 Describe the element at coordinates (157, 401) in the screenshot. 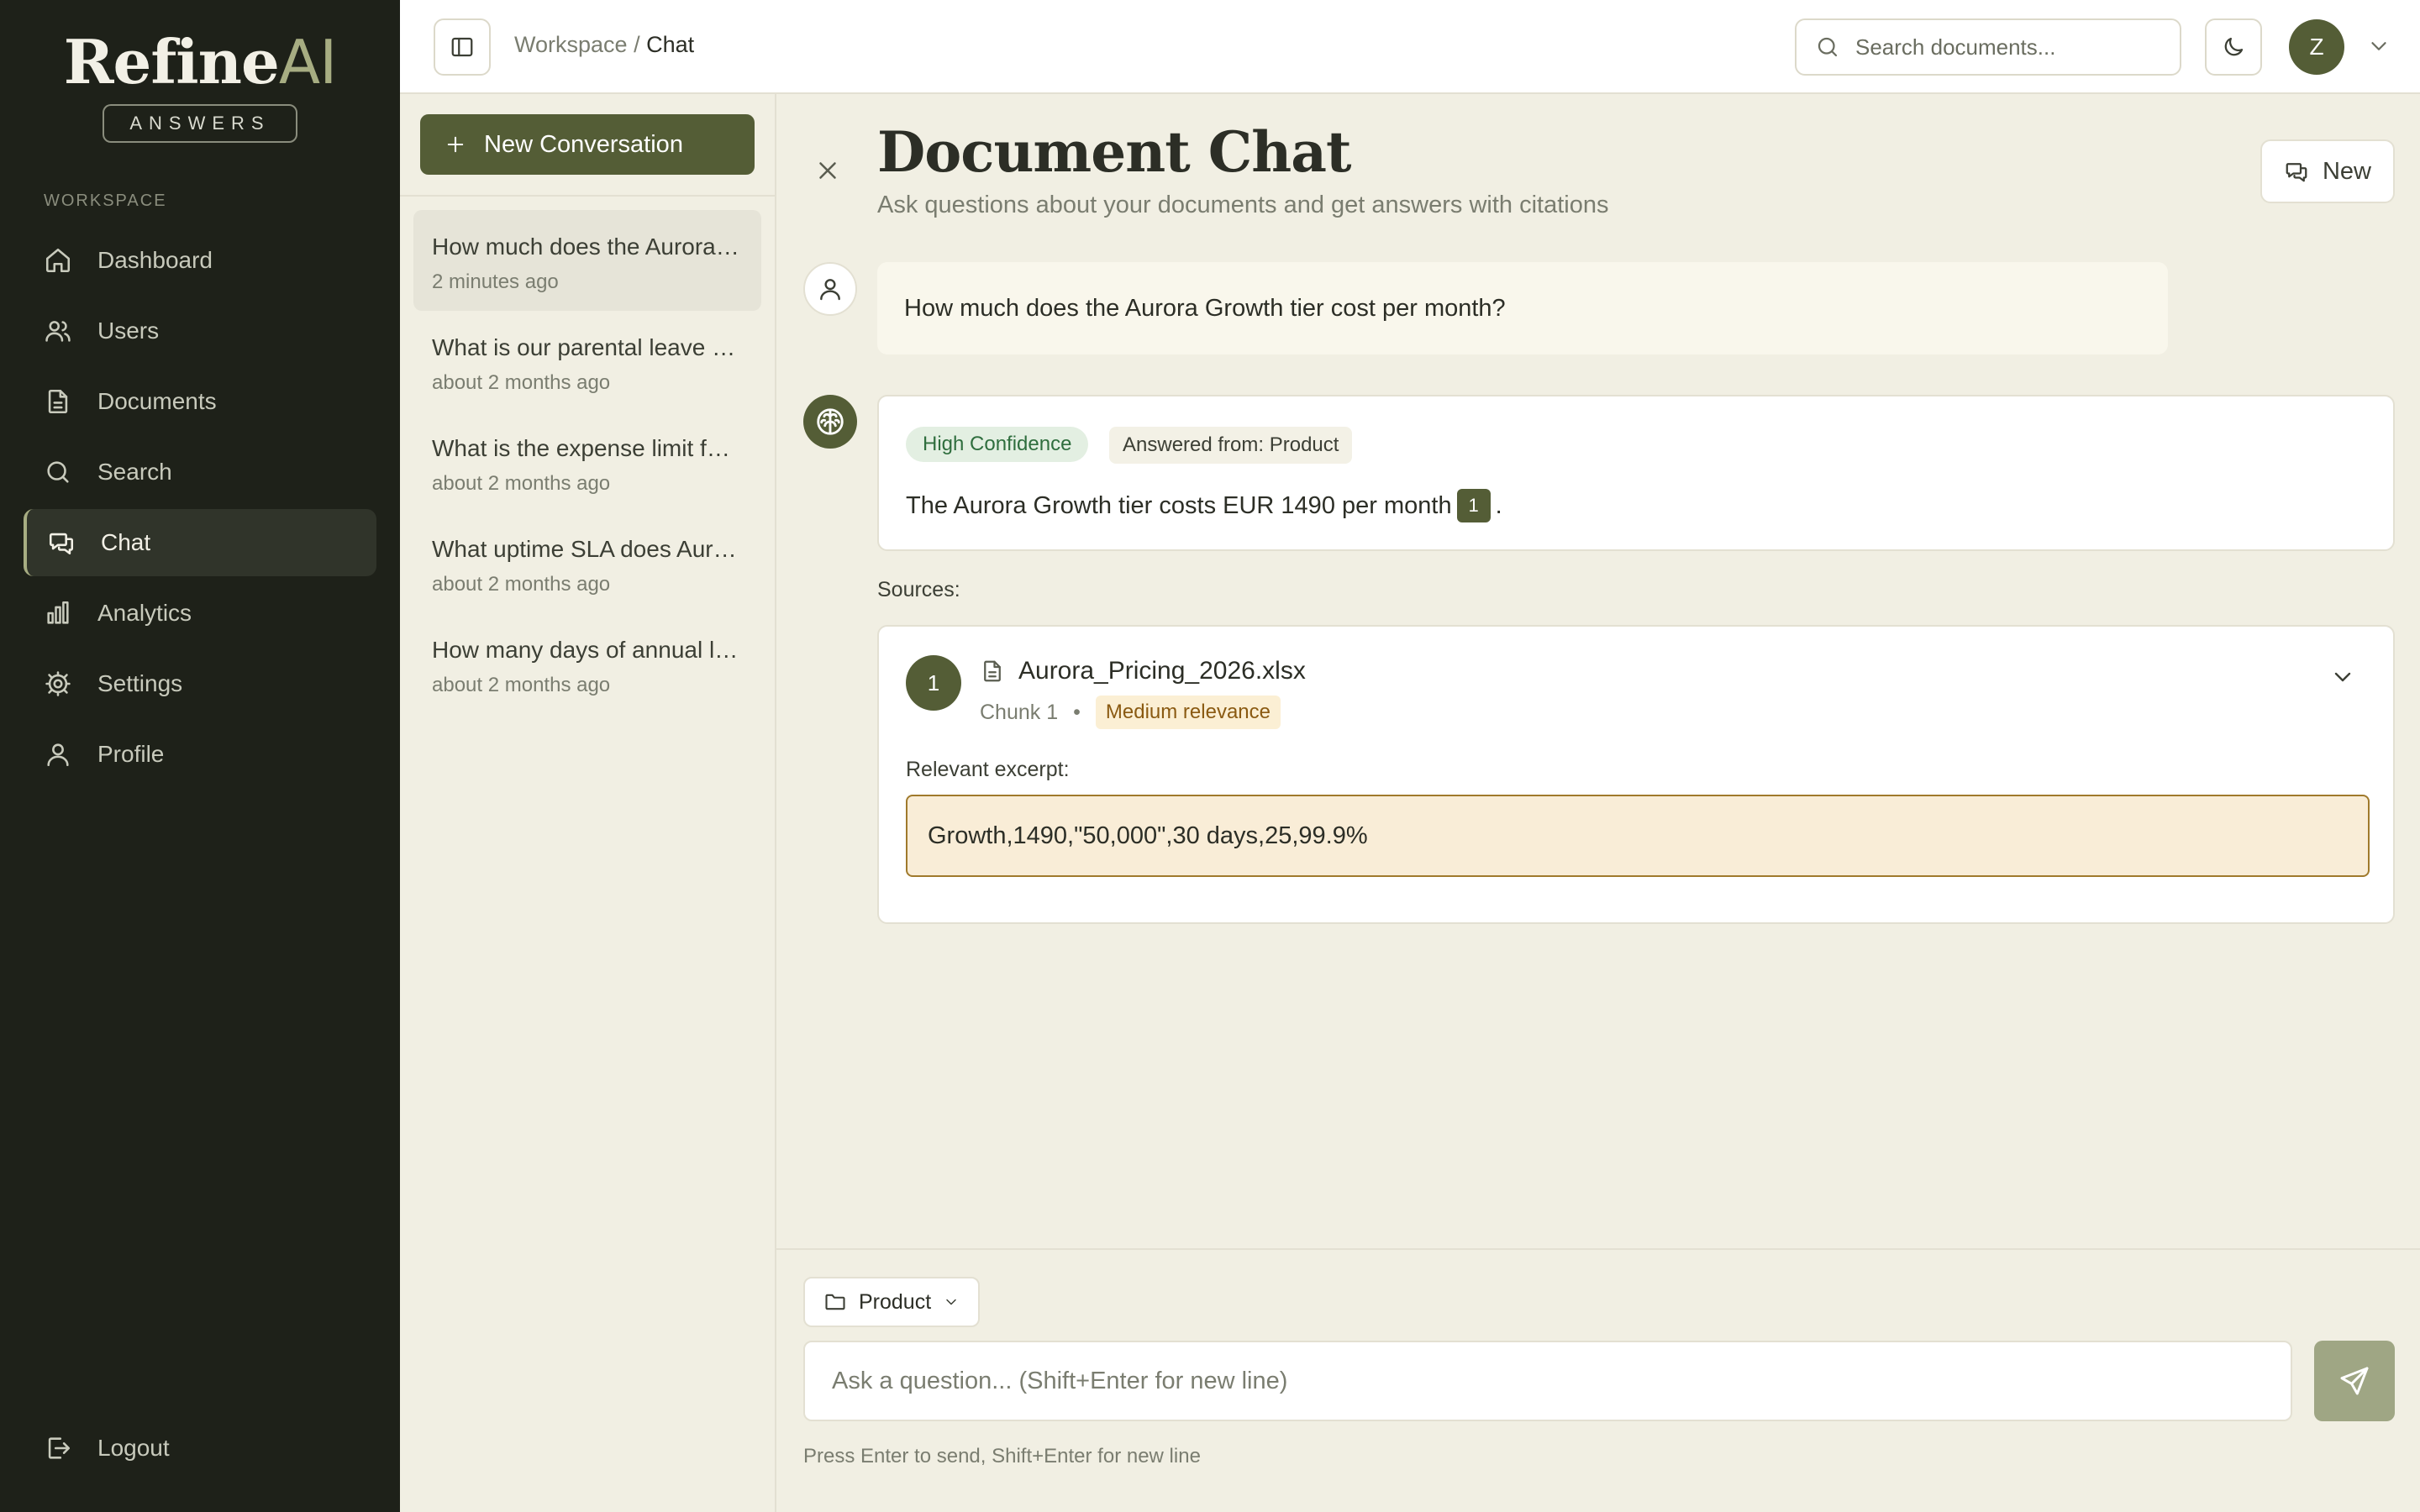

I see `sidebar-item-label: Documents` at that location.